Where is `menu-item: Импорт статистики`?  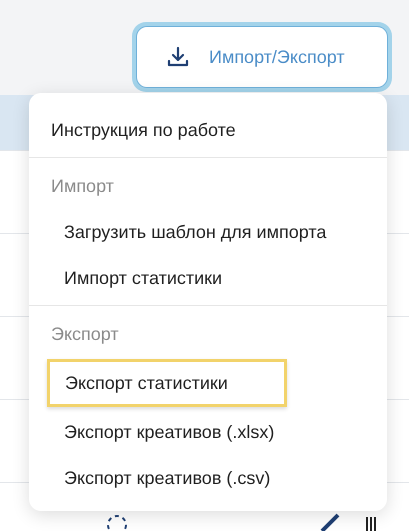 menu-item: Импорт статистики is located at coordinates (208, 278).